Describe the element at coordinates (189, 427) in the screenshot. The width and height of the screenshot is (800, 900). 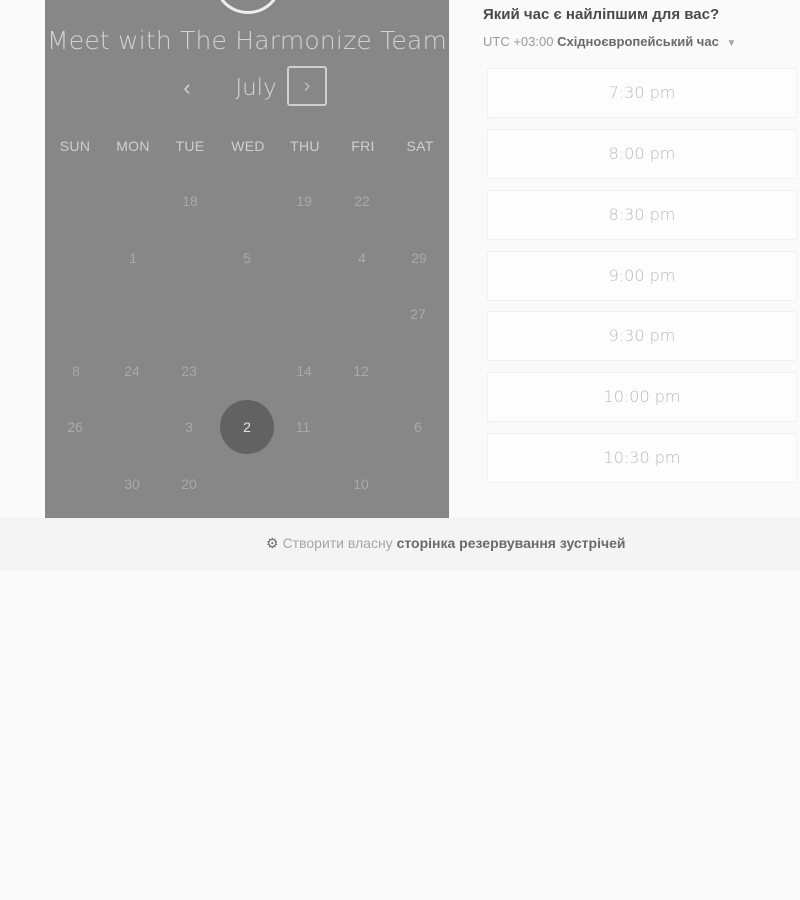
I see `calendar-day: 3` at that location.